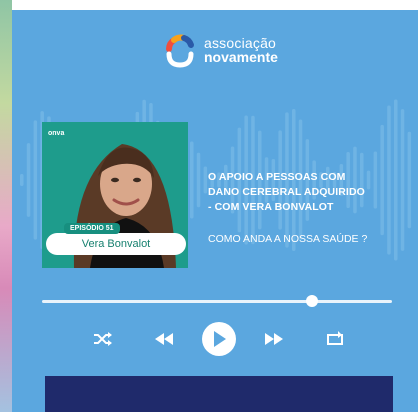 This screenshot has height=412, width=418. Describe the element at coordinates (180, 51) in the screenshot. I see `logo-mark-icon` at that location.